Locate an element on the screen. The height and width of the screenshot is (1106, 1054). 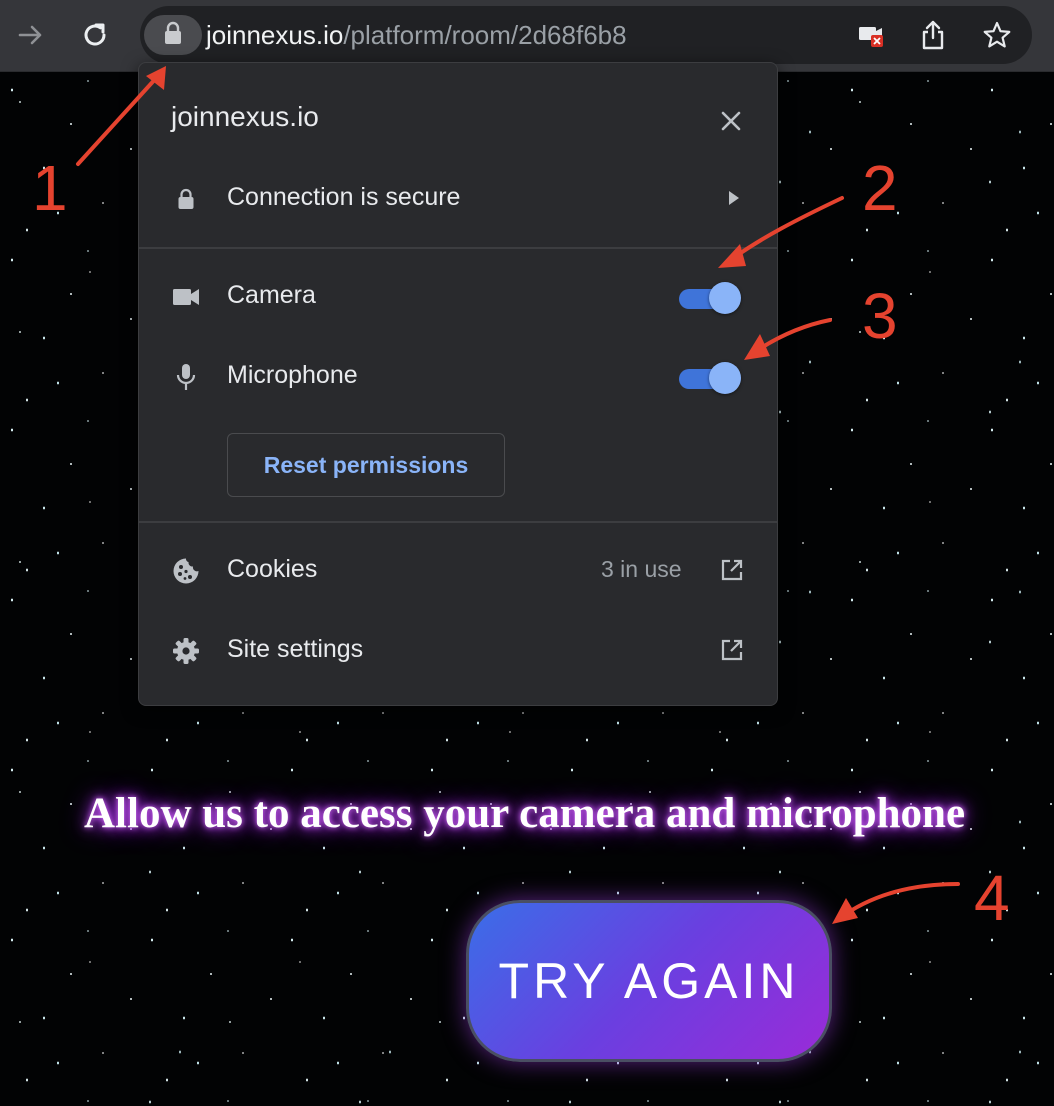
permission-row-camera: Camera is located at coordinates (458, 297).